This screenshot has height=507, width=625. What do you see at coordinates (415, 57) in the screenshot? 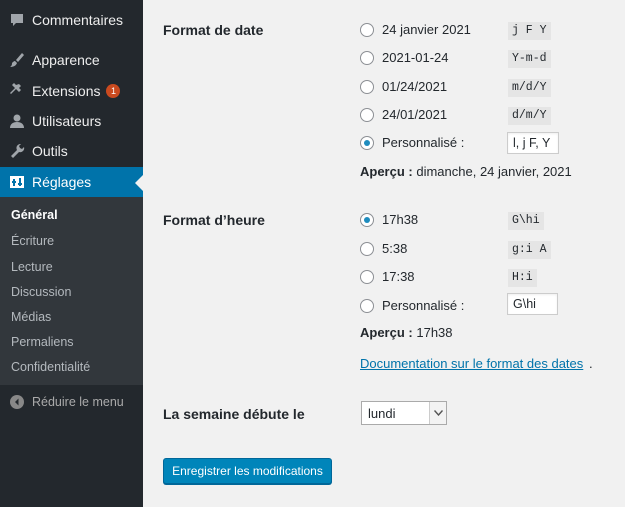
I see `radio-label: 2021-01-24` at bounding box center [415, 57].